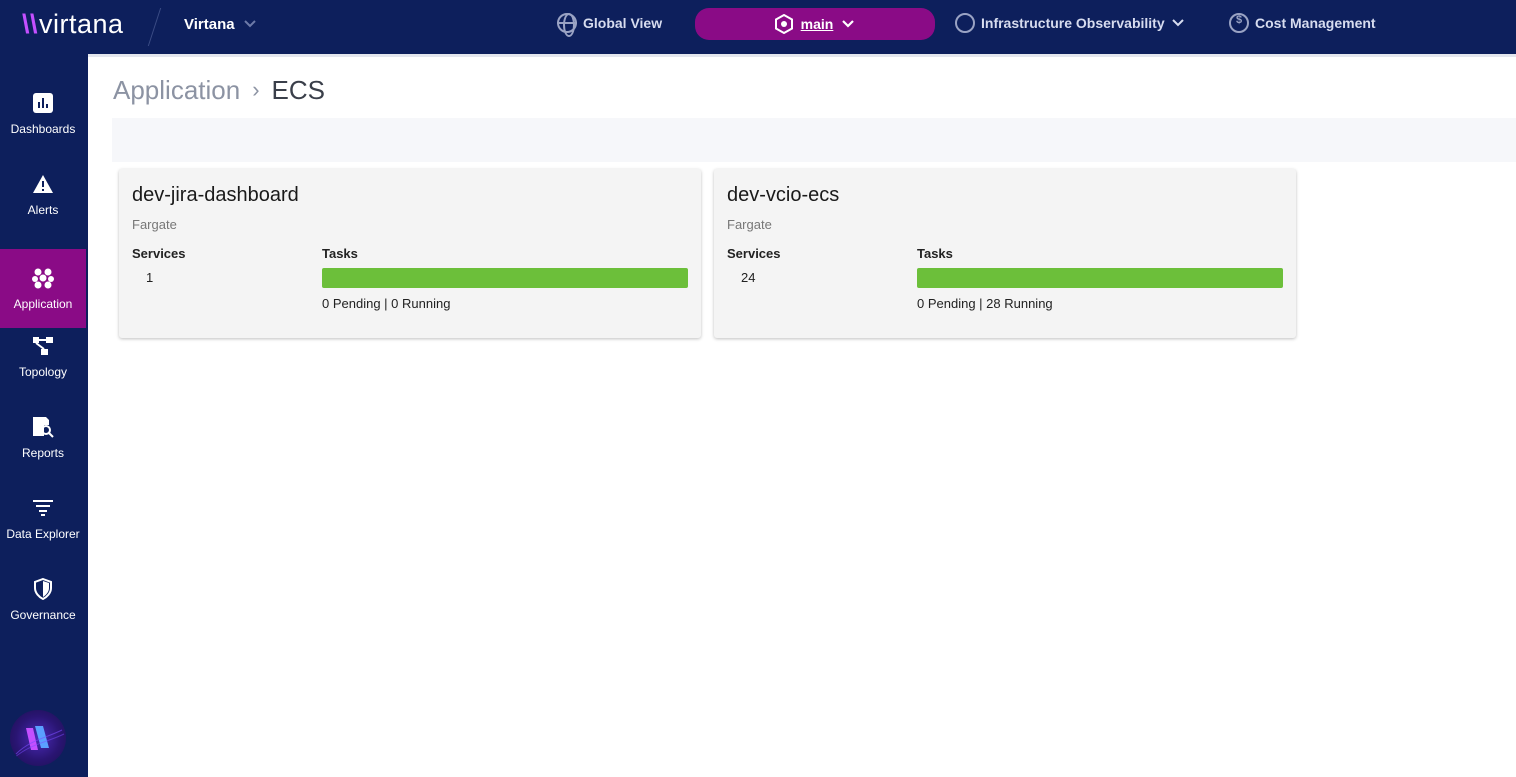  Describe the element at coordinates (1073, 23) in the screenshot. I see `nav-infra-label: Infrastructure Observability` at that location.